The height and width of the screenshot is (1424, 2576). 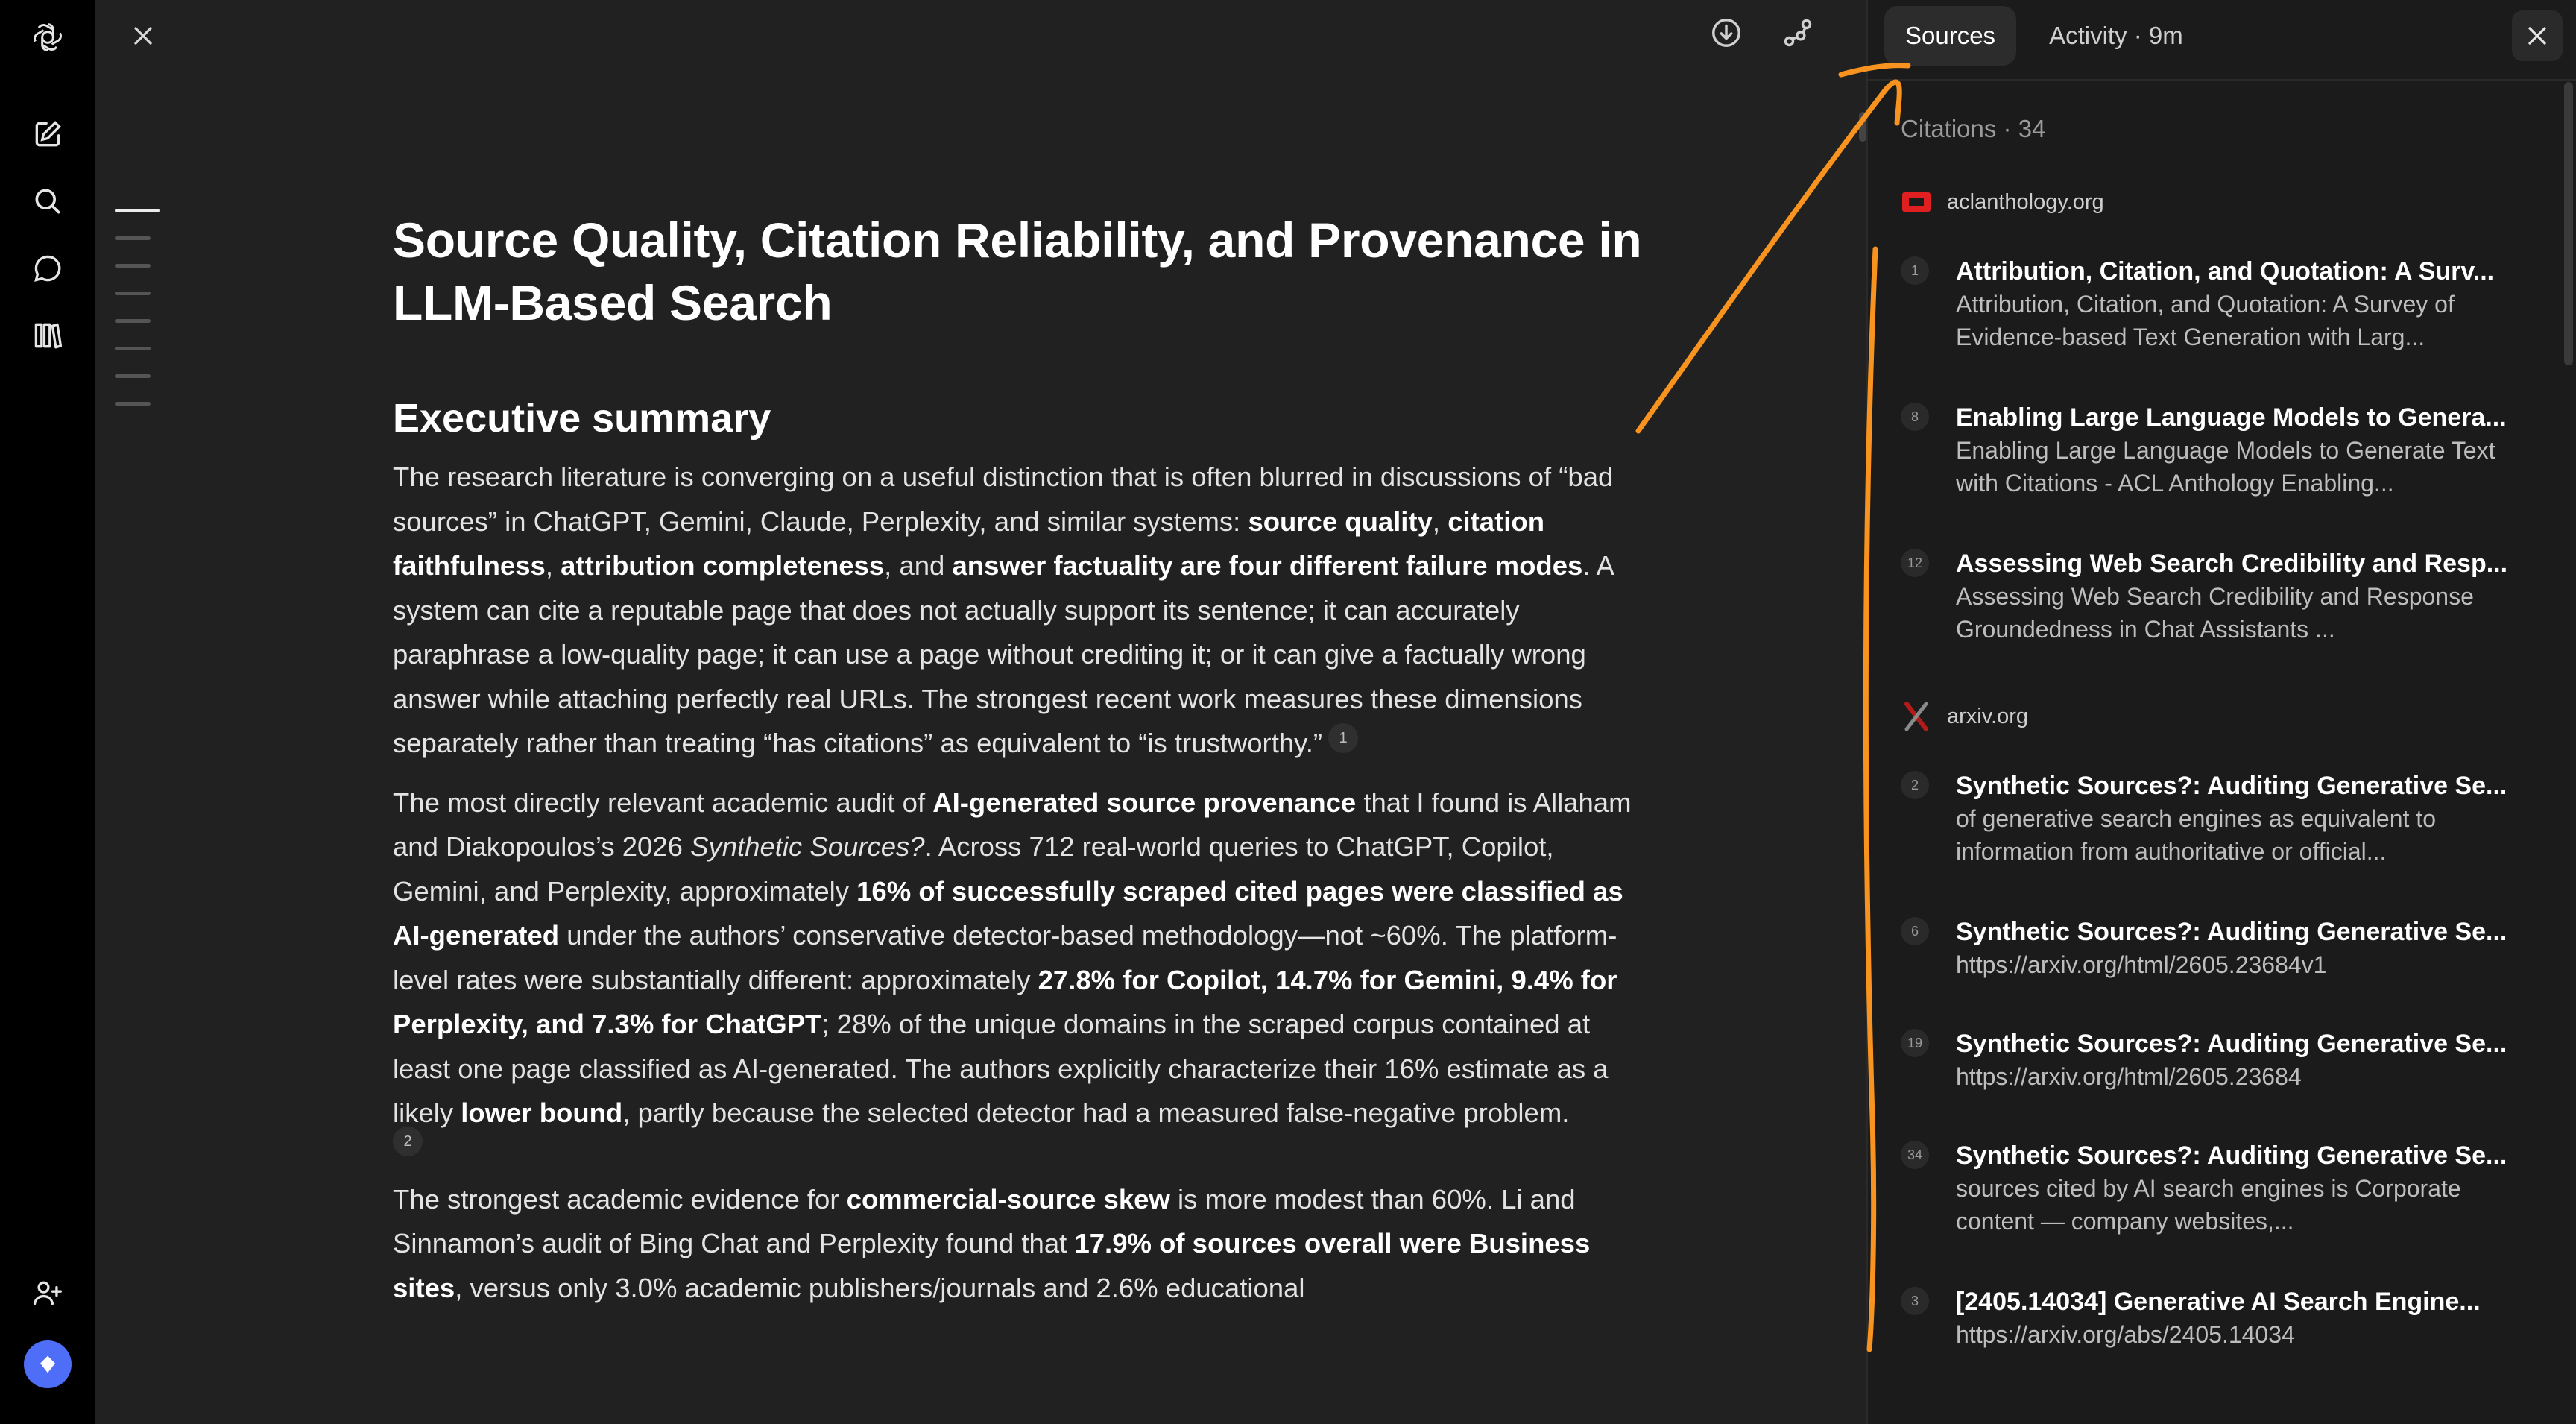 What do you see at coordinates (2538, 35) in the screenshot?
I see `close-panel-button` at bounding box center [2538, 35].